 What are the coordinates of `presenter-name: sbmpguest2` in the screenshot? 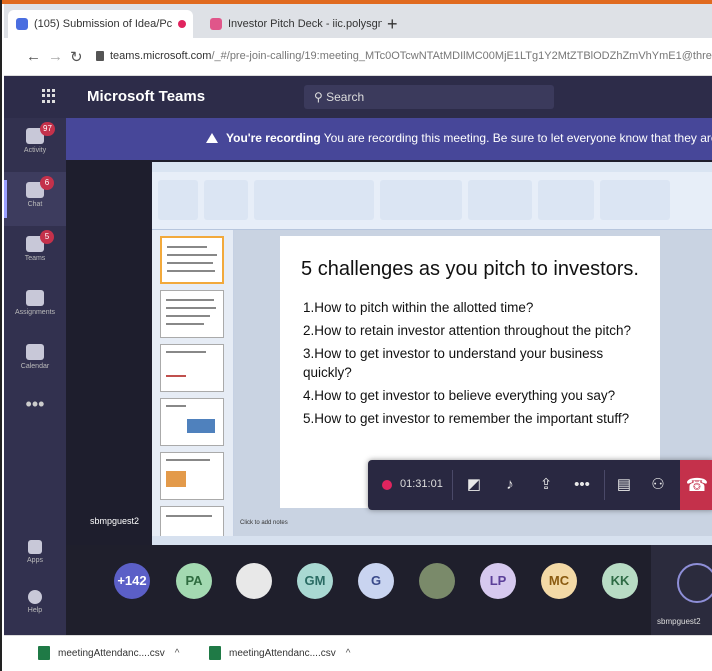 It's located at (115, 521).